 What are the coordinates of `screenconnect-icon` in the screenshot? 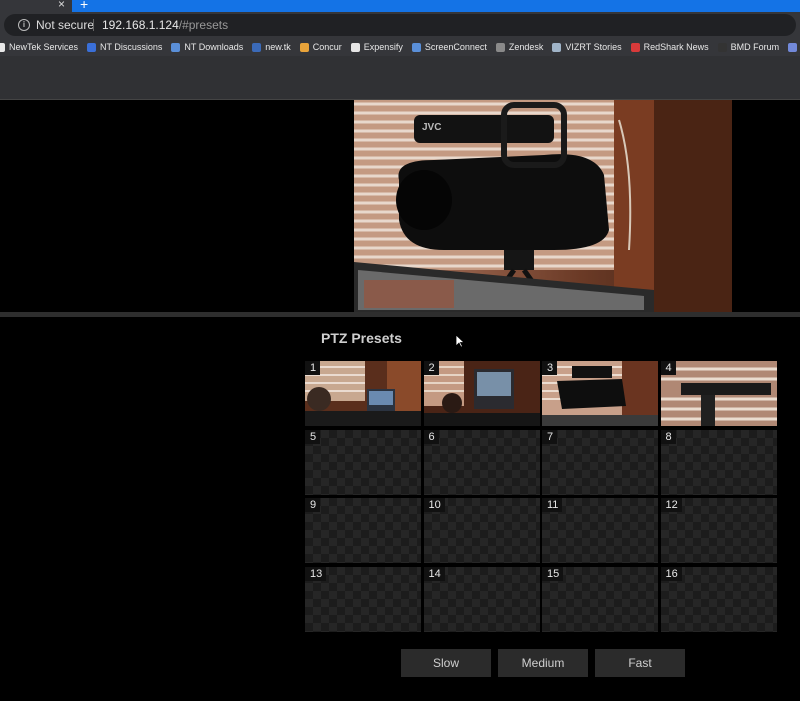 It's located at (416, 47).